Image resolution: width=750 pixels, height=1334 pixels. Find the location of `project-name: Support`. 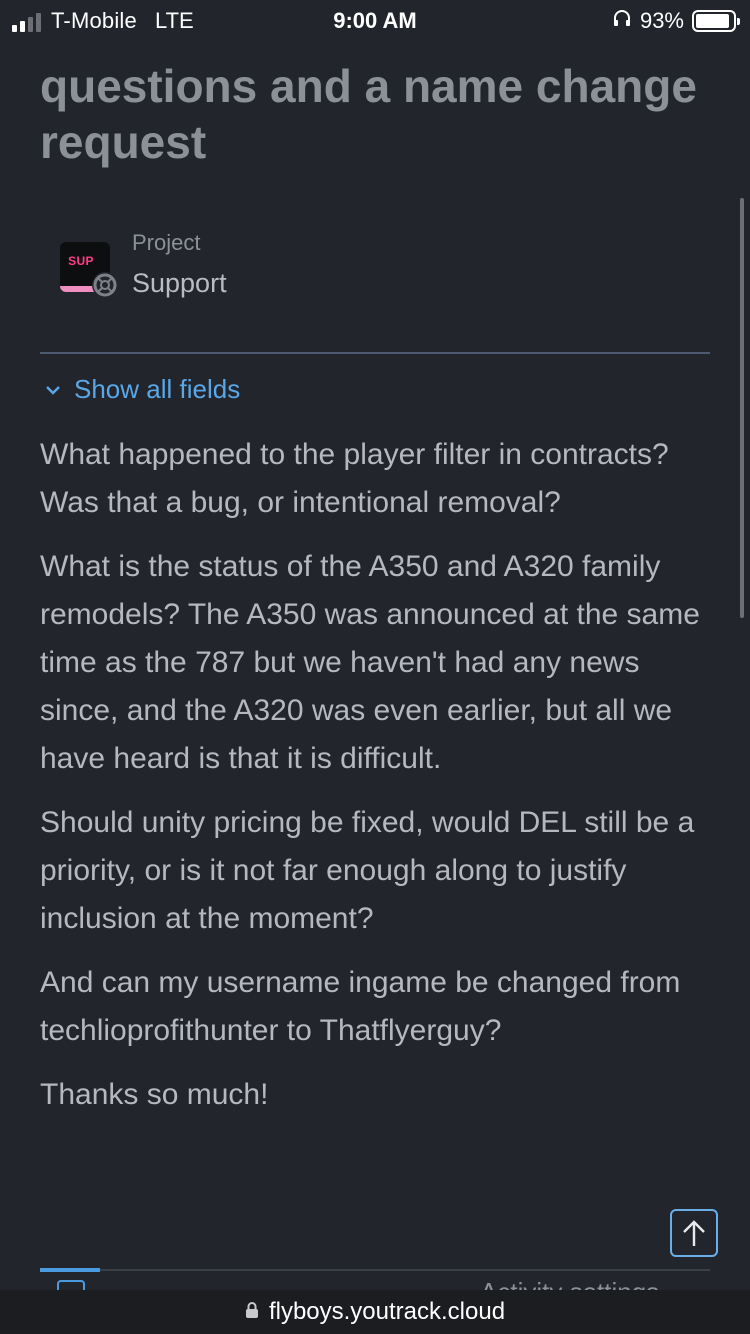

project-name: Support is located at coordinates (179, 283).